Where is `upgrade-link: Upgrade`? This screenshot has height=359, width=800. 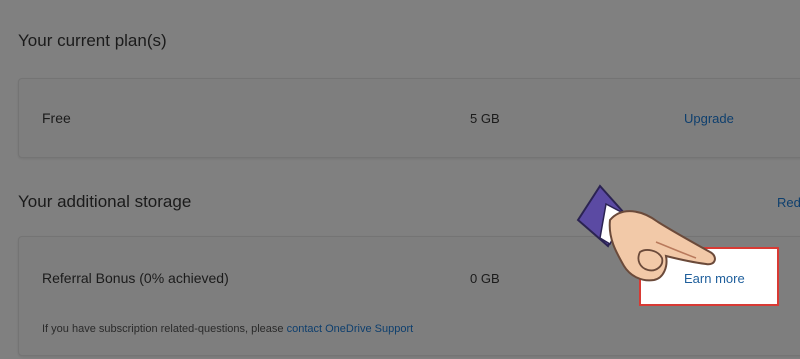
upgrade-link: Upgrade is located at coordinates (709, 118).